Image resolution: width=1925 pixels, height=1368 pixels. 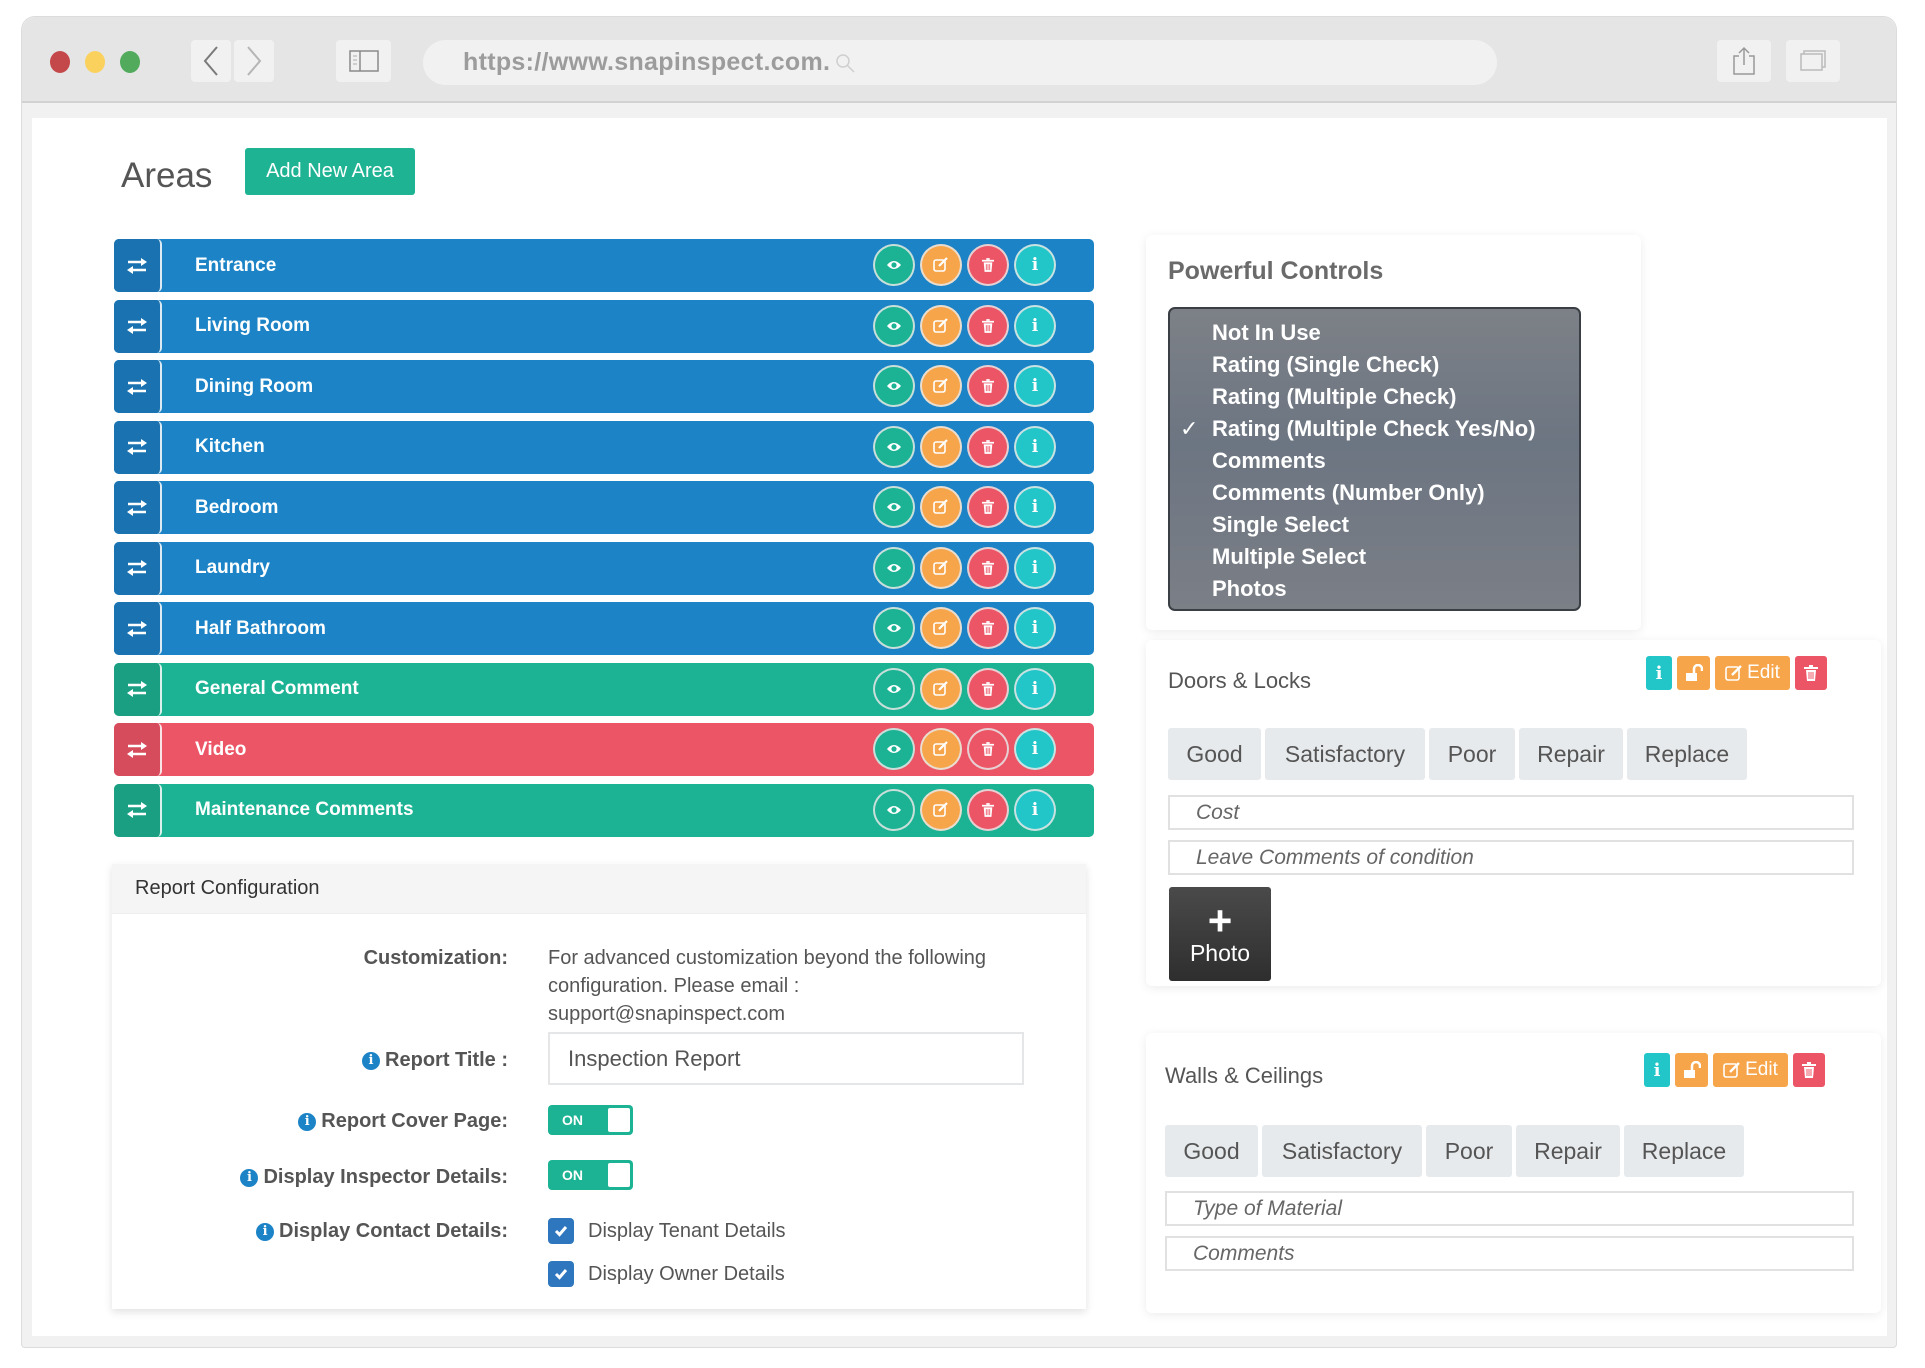 What do you see at coordinates (1374, 333) in the screenshot?
I see `control-option: Not In Use` at bounding box center [1374, 333].